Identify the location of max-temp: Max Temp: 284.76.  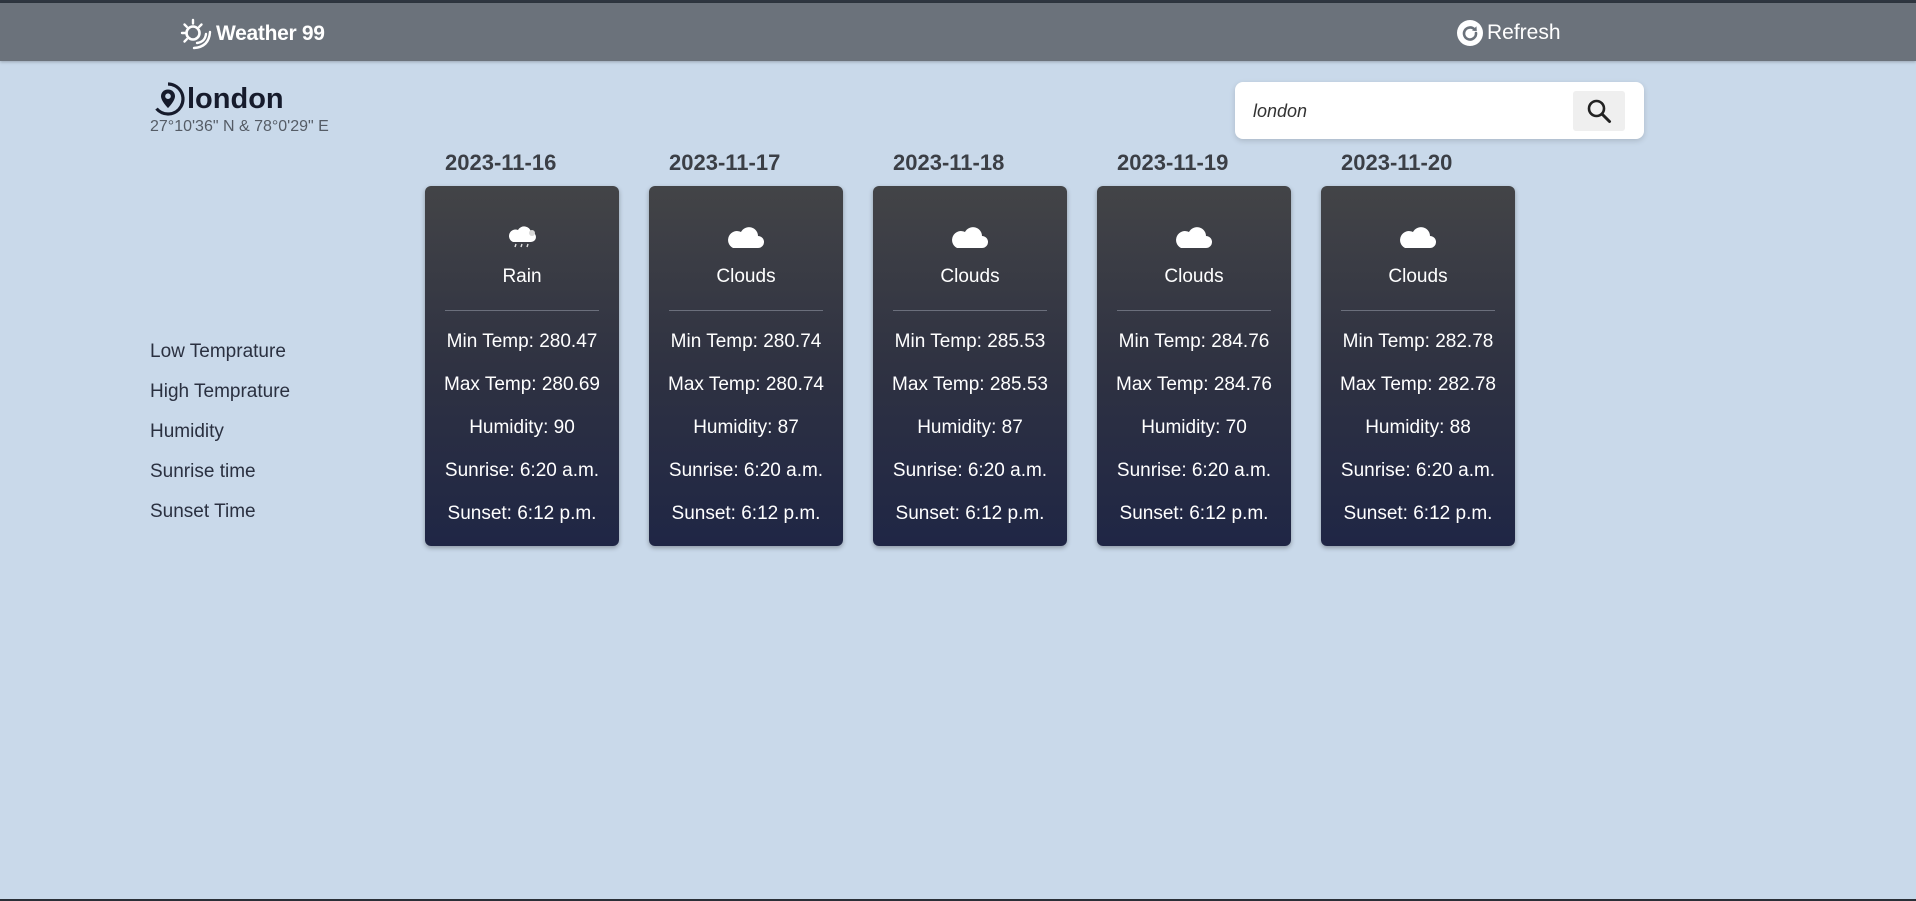
(1194, 384).